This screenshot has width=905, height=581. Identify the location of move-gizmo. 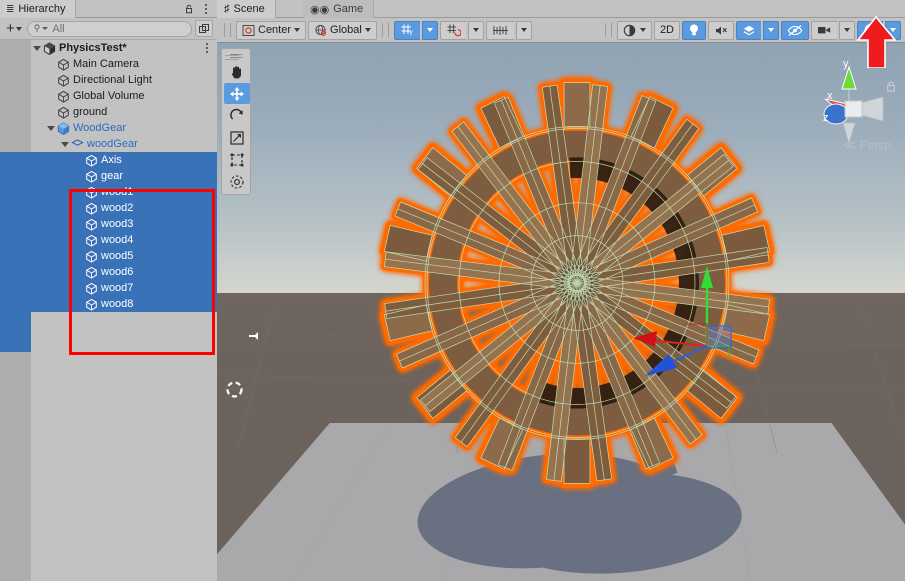
(697, 320).